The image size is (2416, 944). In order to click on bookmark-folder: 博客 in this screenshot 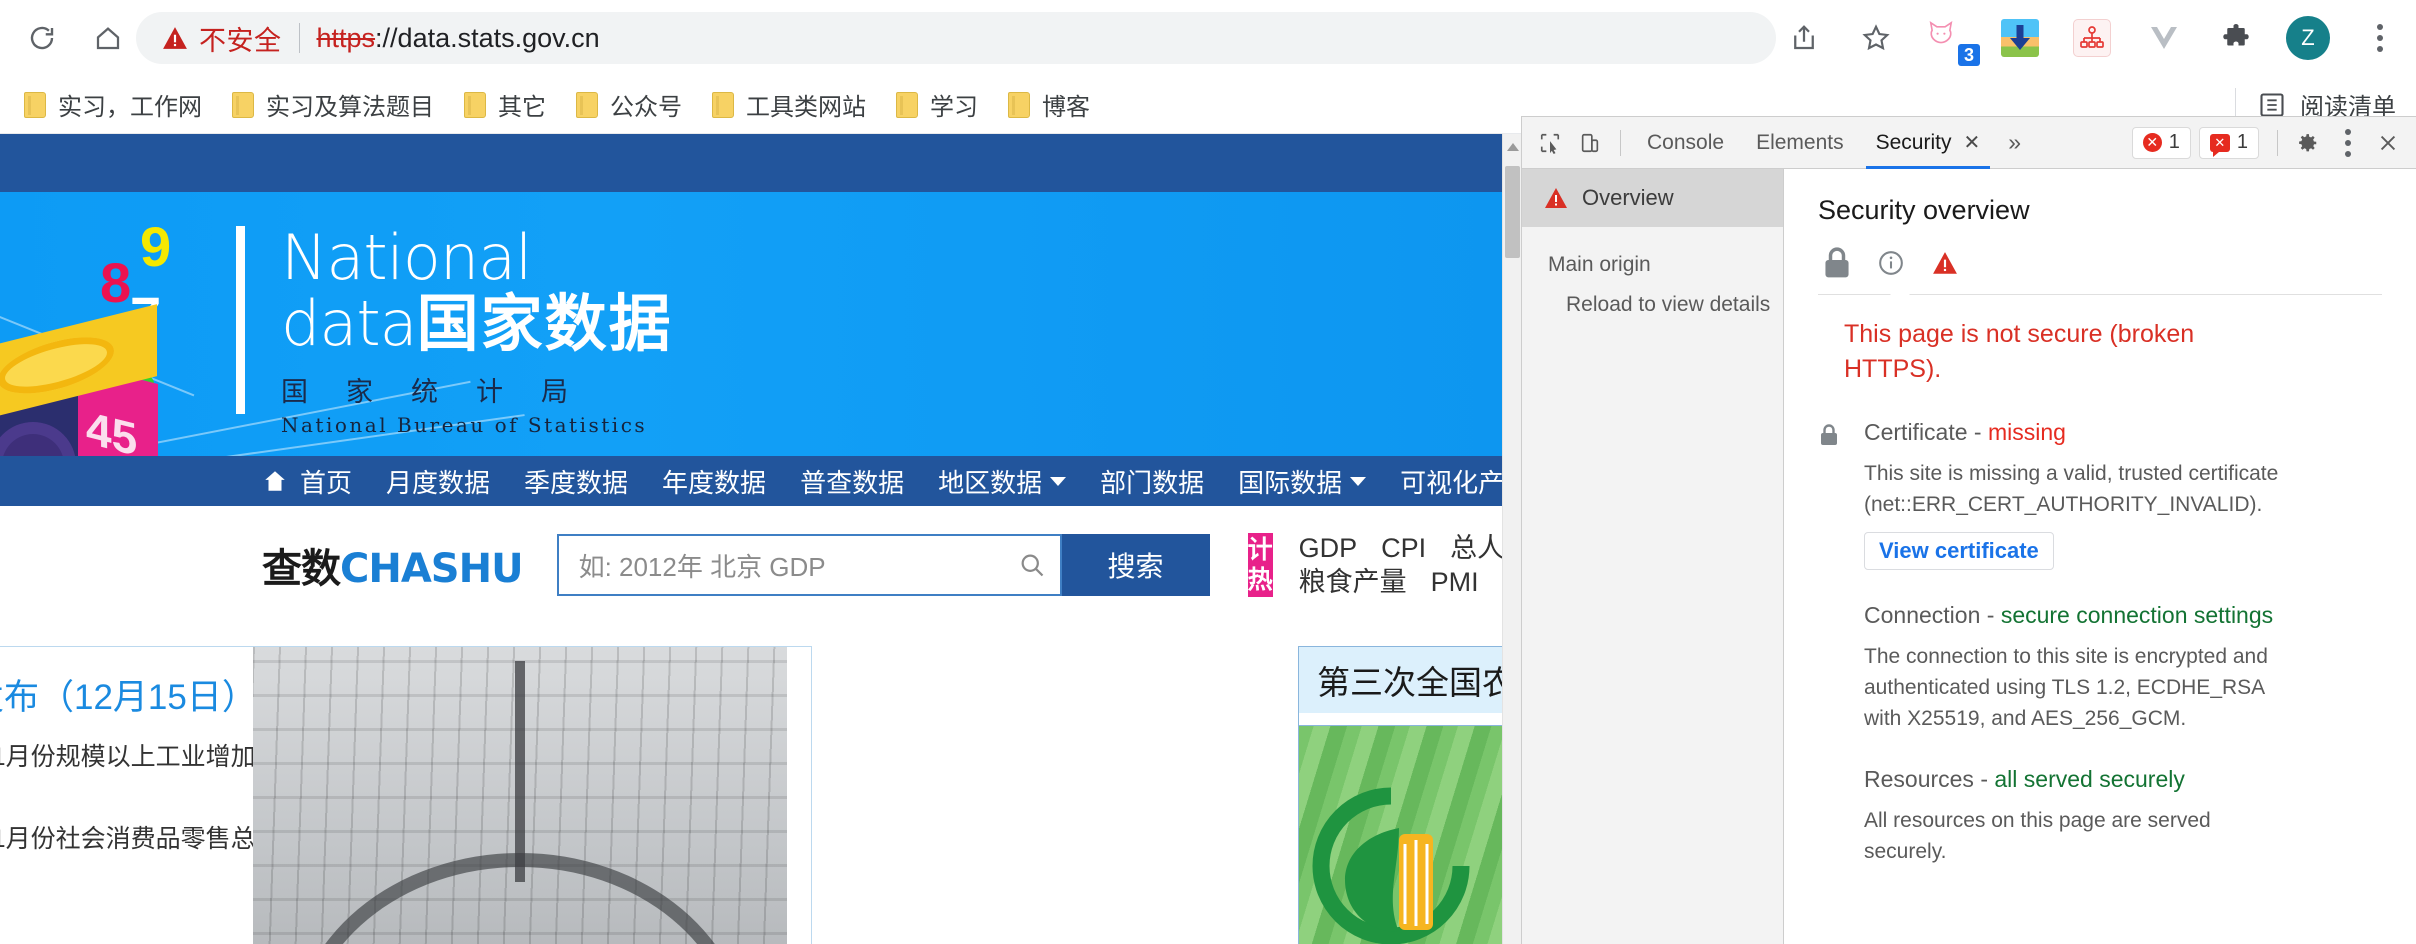, I will do `click(1049, 105)`.